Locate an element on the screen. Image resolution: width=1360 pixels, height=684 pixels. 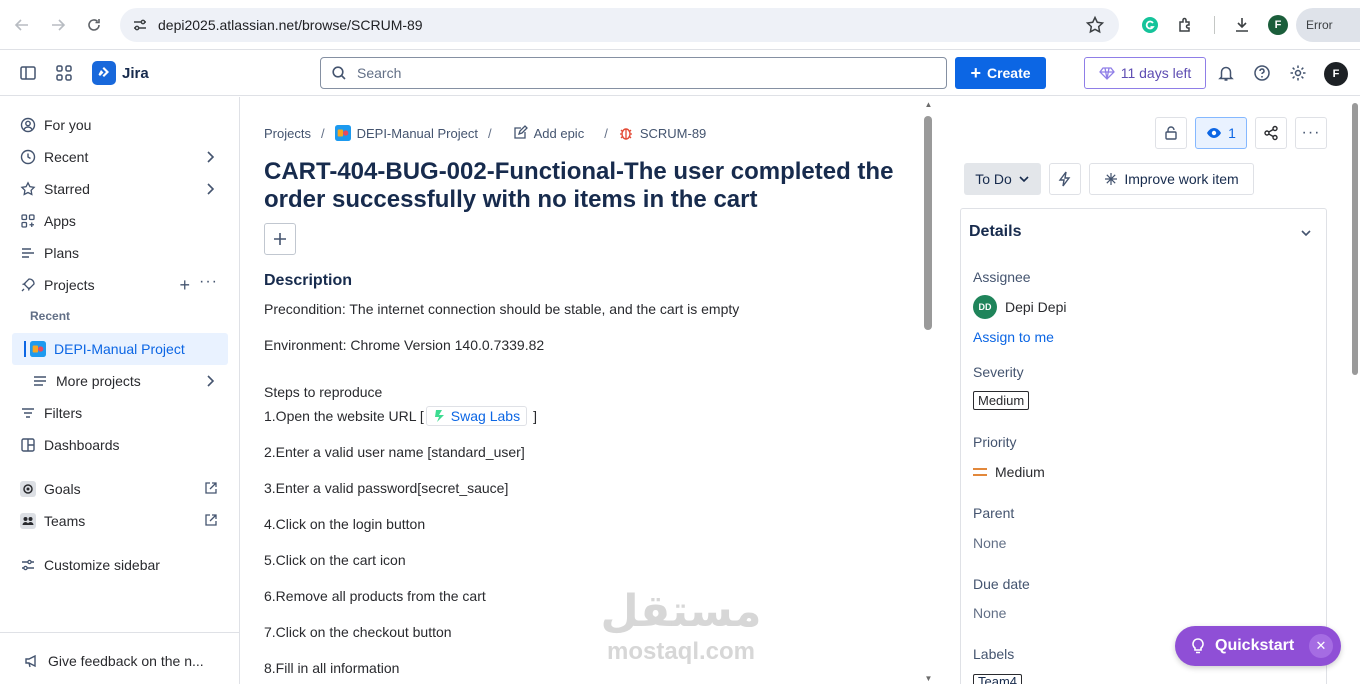
improve-work-item-button: Improve work item is located at coordinates (1171, 179).